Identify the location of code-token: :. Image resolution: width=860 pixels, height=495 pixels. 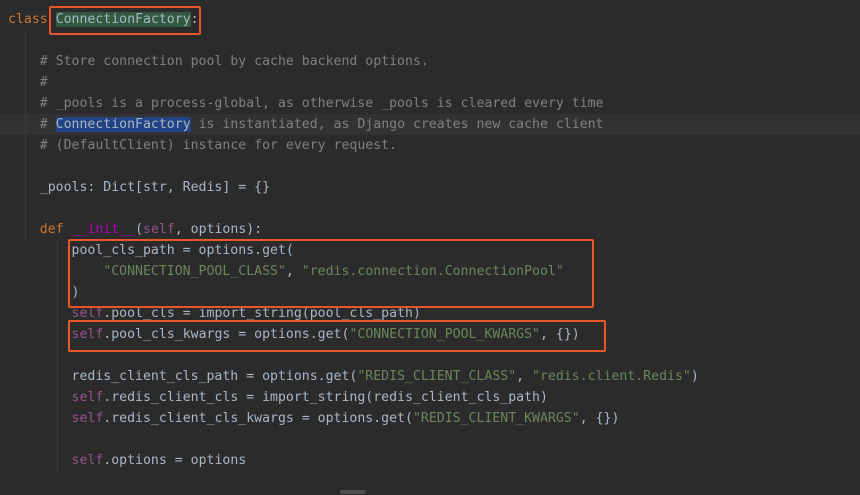
(194, 19).